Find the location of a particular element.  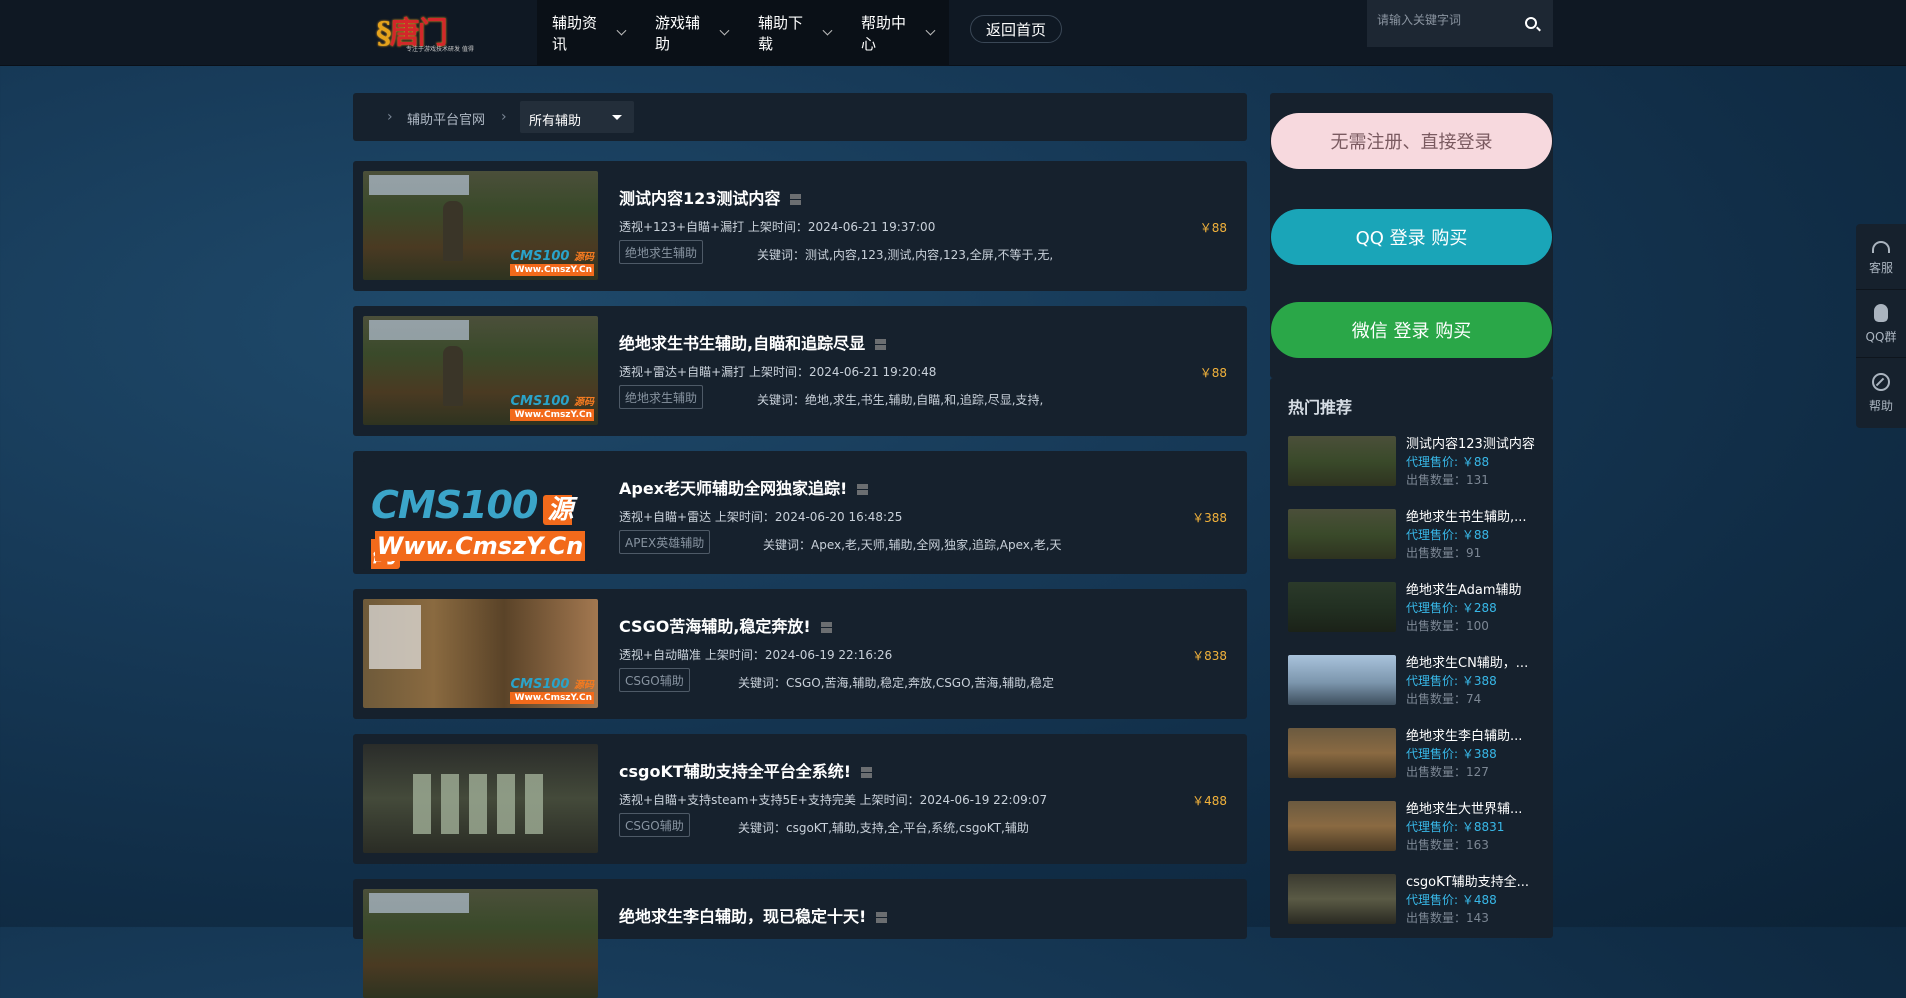

hot-item-sold: 出售数量：143 is located at coordinates (1447, 918).